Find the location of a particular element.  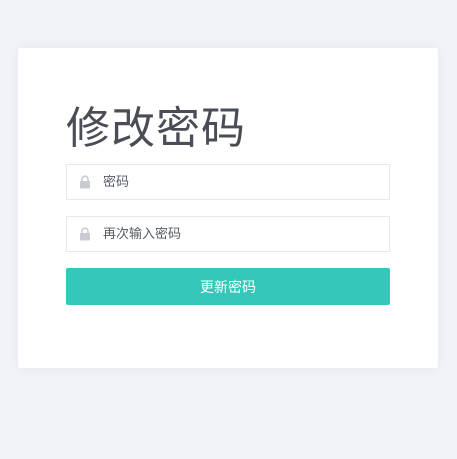

confirm-password-field is located at coordinates (228, 234).